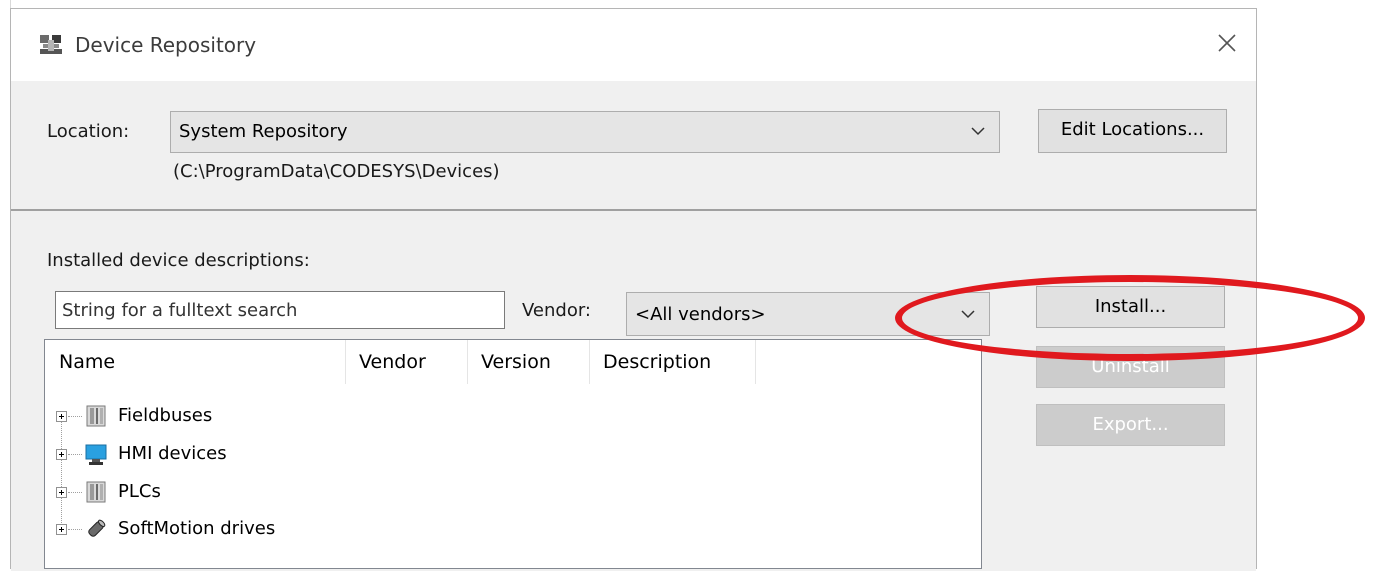 This screenshot has height=571, width=1379. I want to click on vendor-label: Vendor:, so click(556, 310).